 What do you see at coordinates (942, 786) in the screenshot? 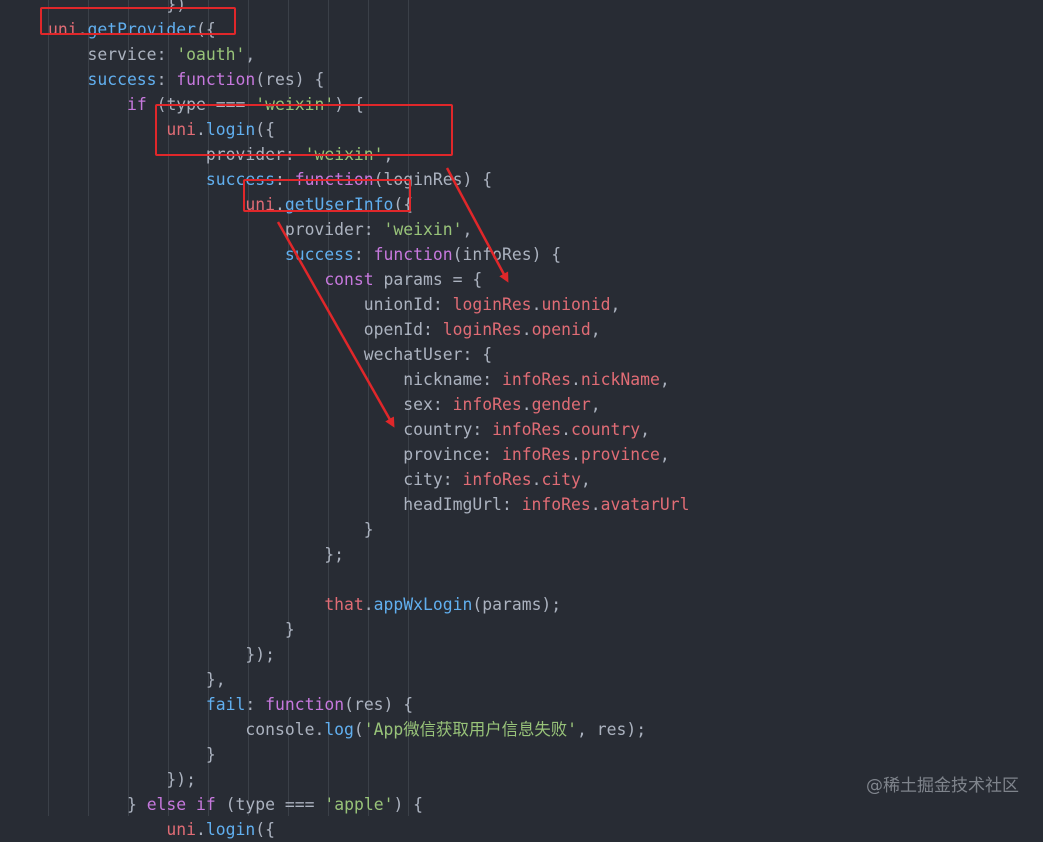
I see `watermark-text: @稀土掘金技术社区` at bounding box center [942, 786].